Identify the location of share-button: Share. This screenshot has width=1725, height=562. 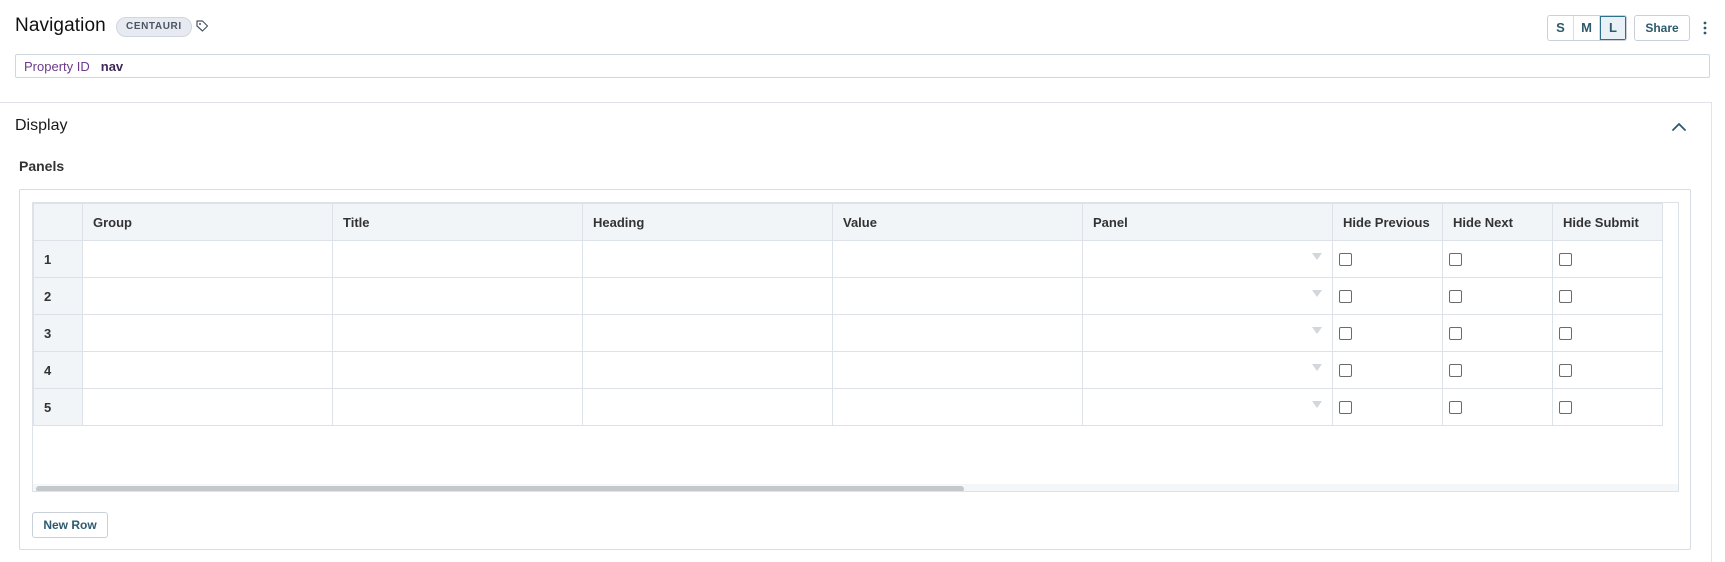
(1662, 28).